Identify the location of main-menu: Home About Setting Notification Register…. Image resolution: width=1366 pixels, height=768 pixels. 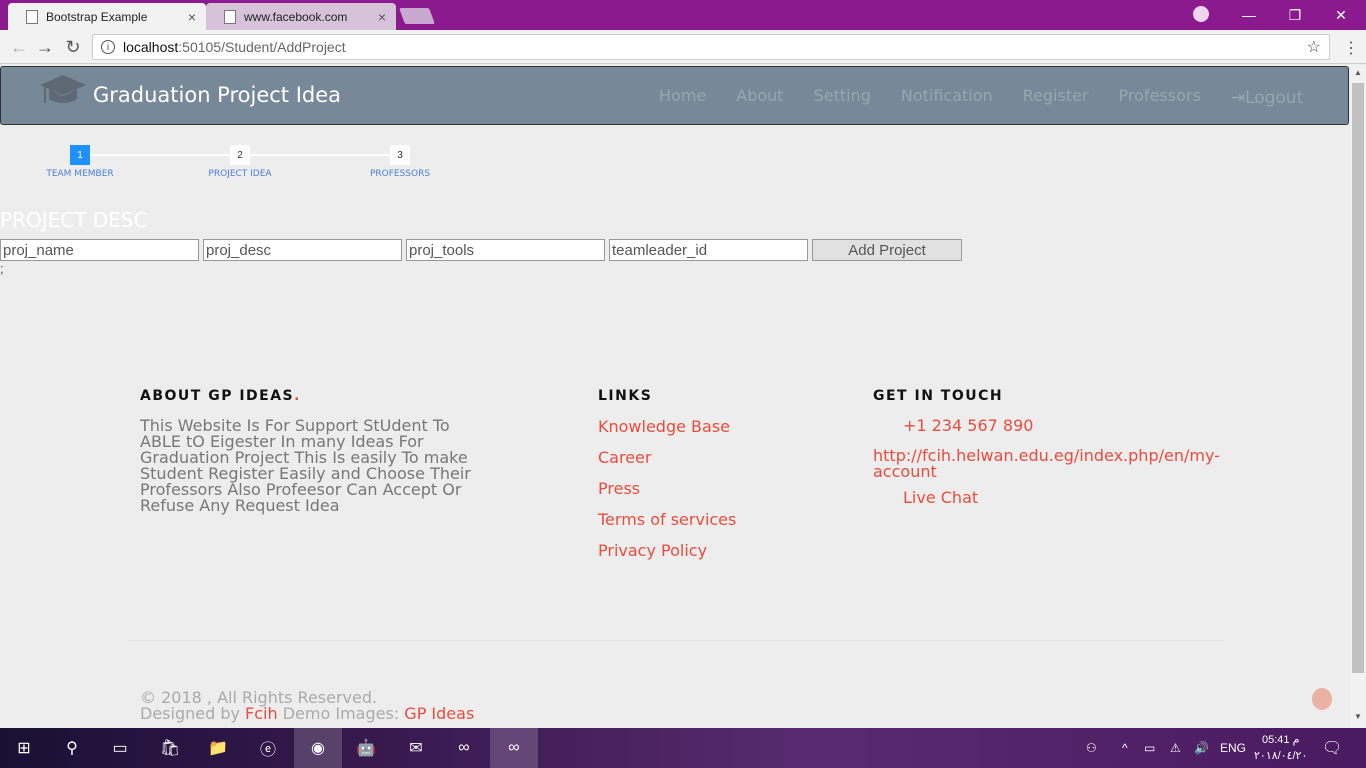
(981, 97).